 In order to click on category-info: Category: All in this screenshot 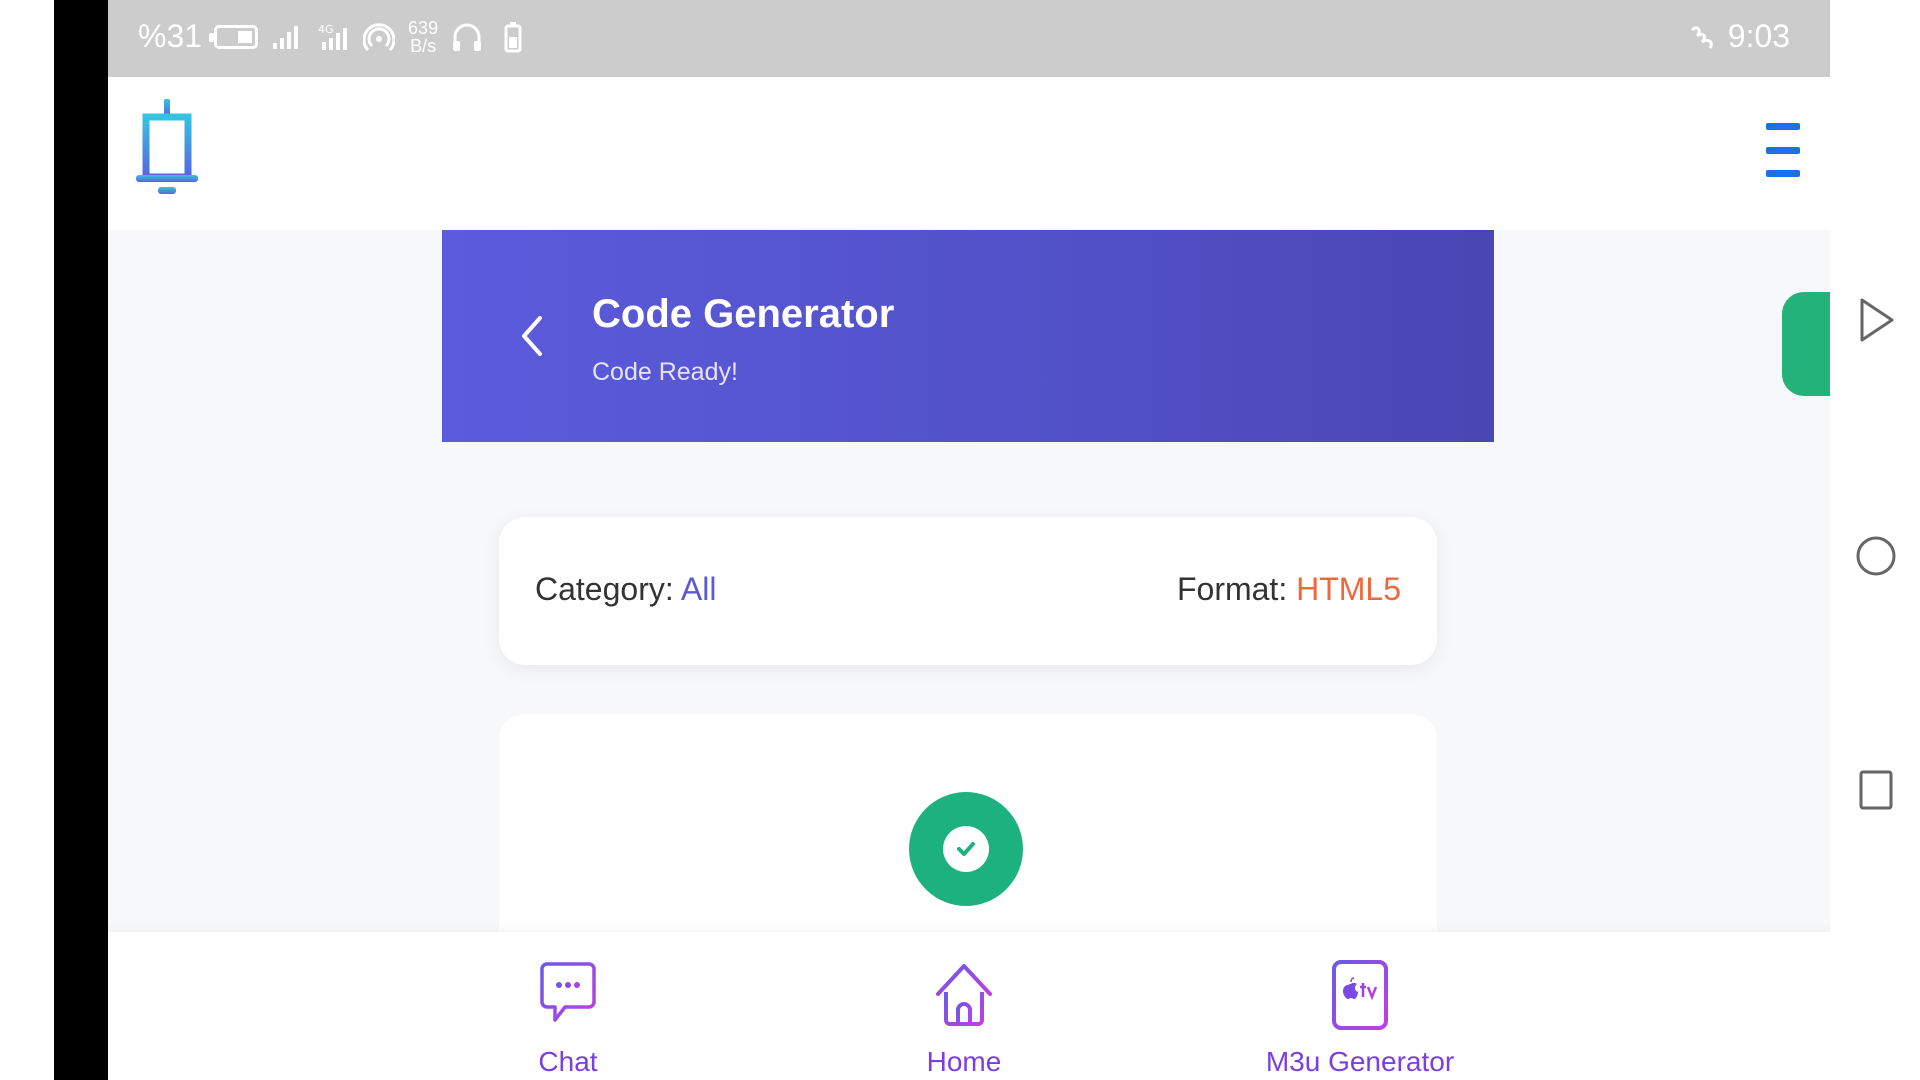, I will do `click(625, 589)`.